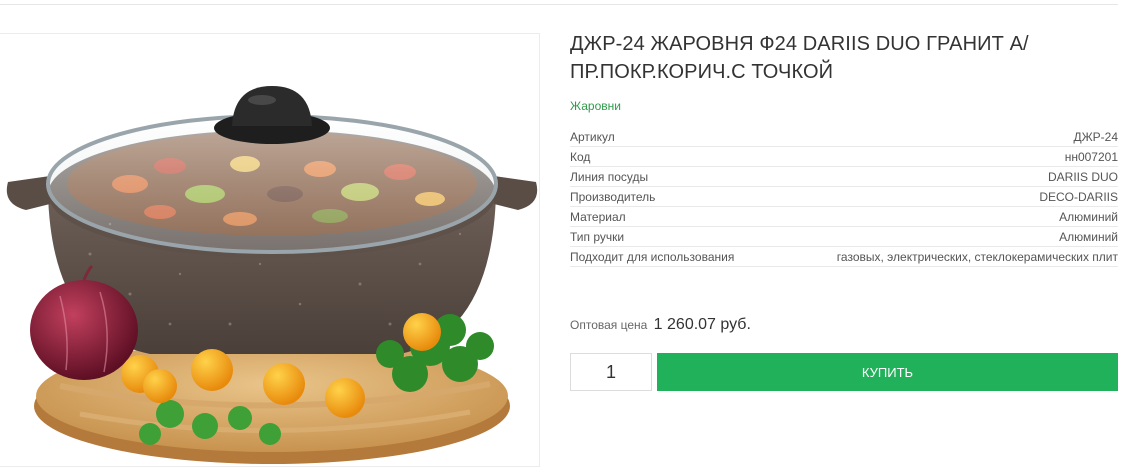 The image size is (1133, 475). I want to click on spec-label: Подходит для использования, so click(671, 256).